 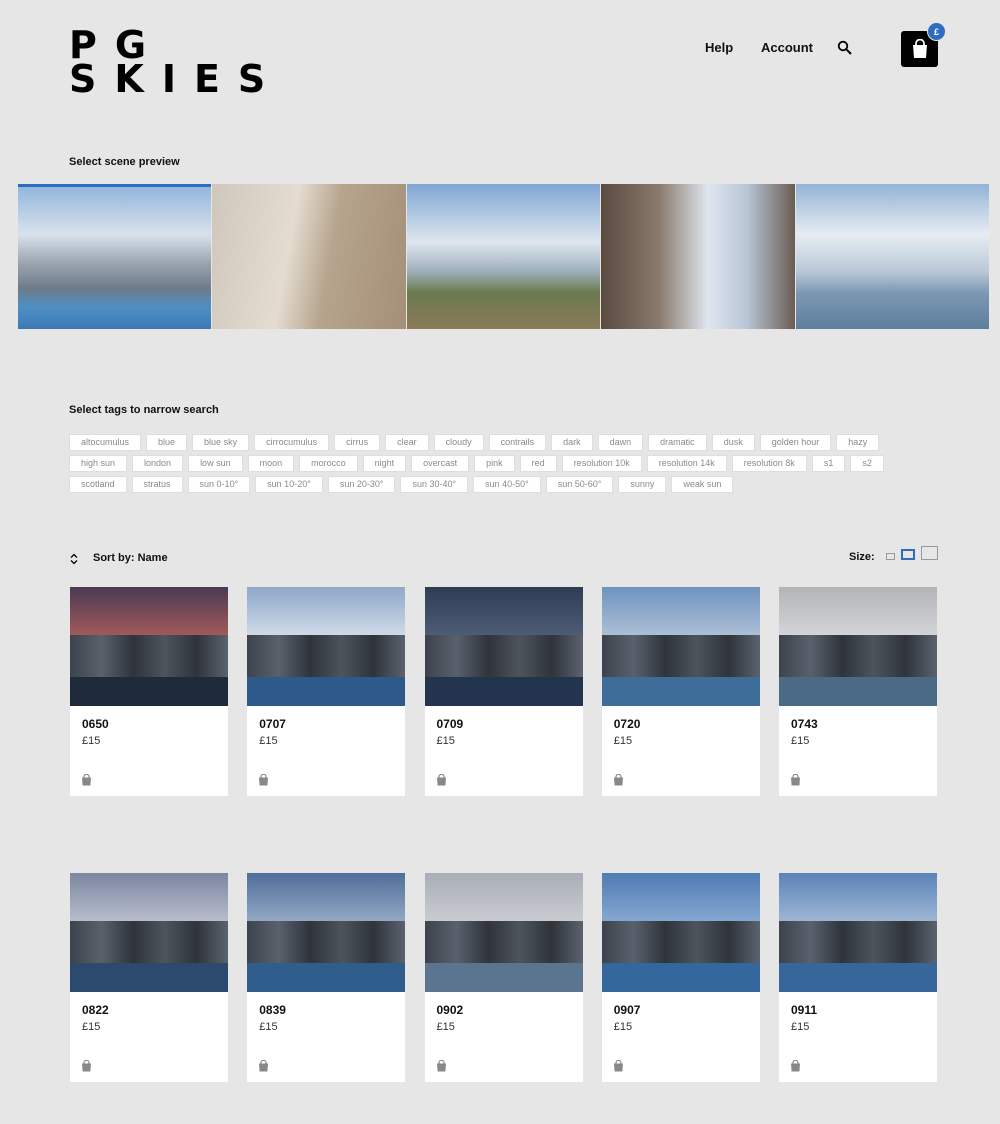 I want to click on nav-help-link: Help, so click(x=719, y=47).